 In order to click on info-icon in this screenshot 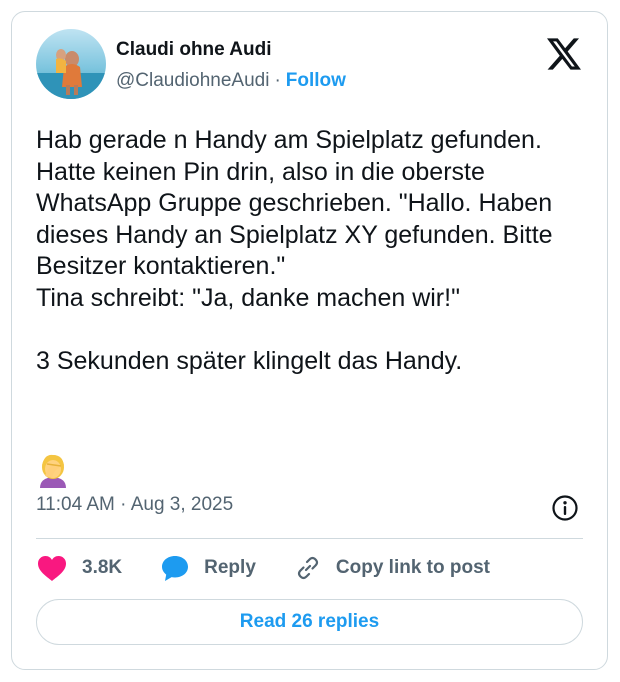, I will do `click(565, 508)`.